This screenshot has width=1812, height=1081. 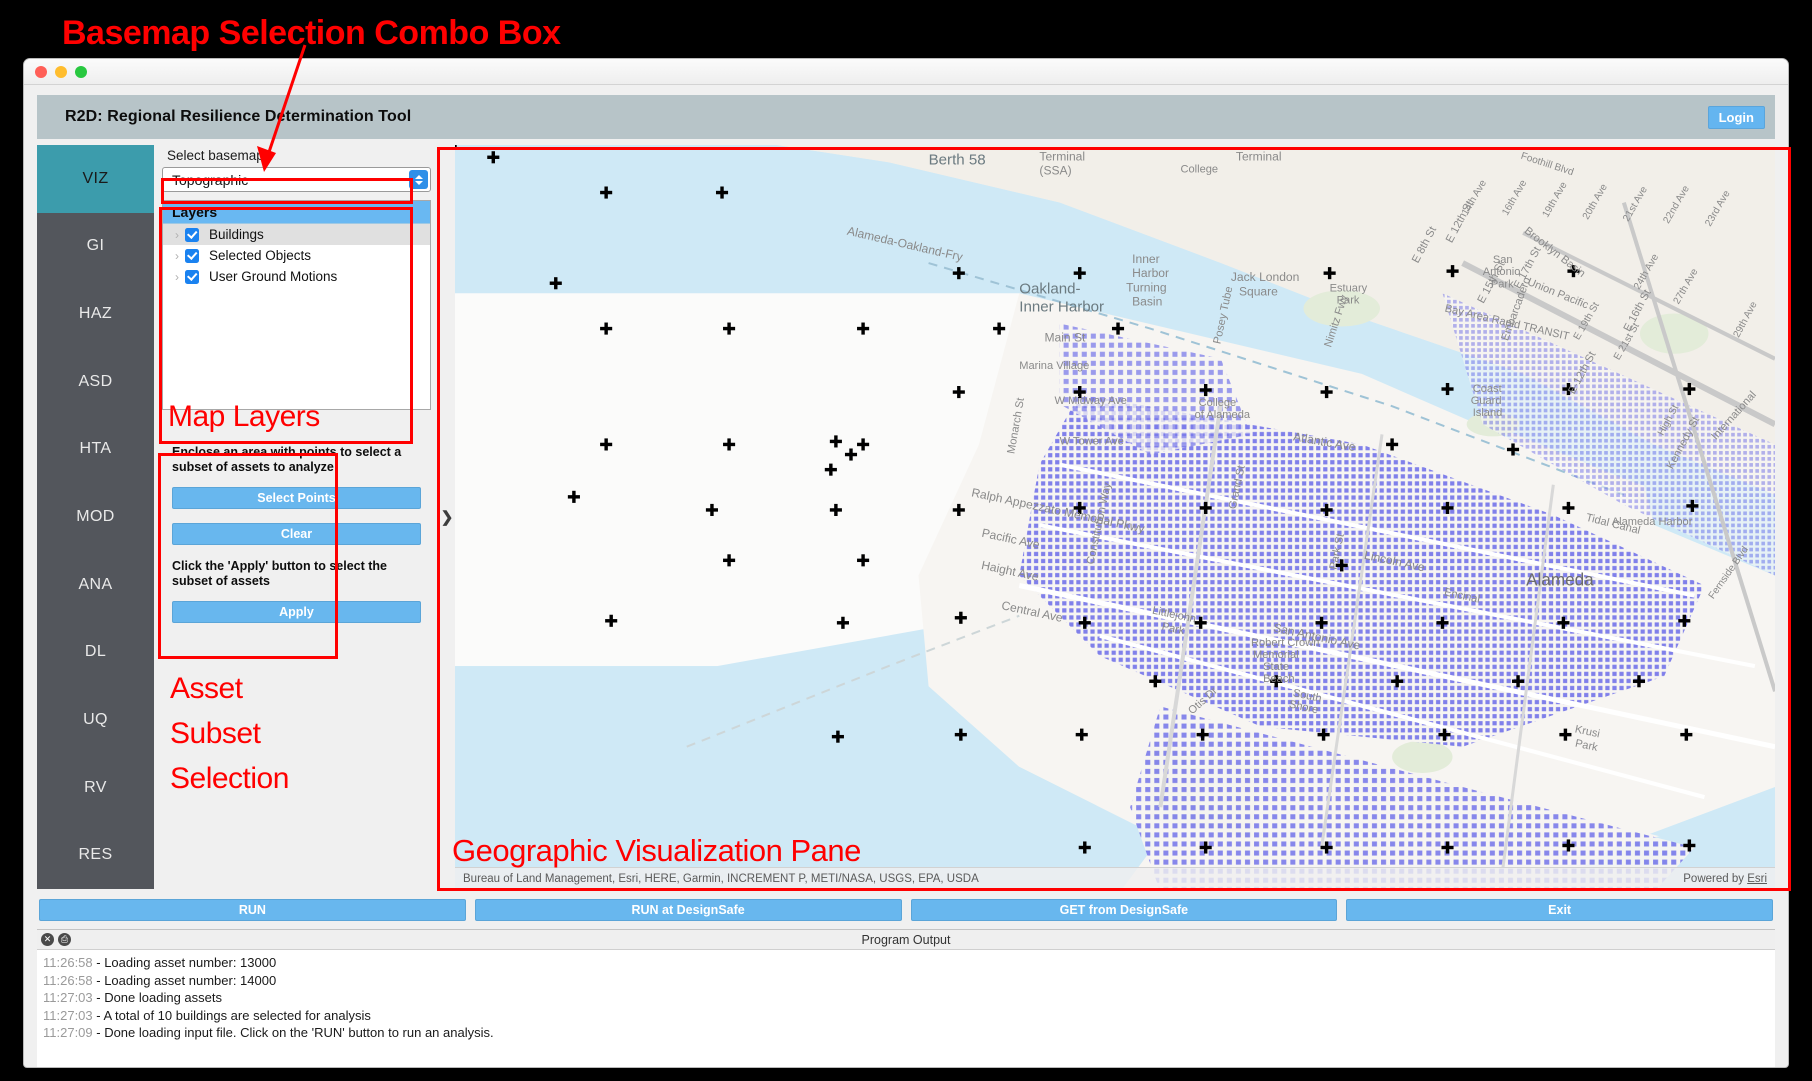 I want to click on svg-text: Inner, so click(x=1146, y=259).